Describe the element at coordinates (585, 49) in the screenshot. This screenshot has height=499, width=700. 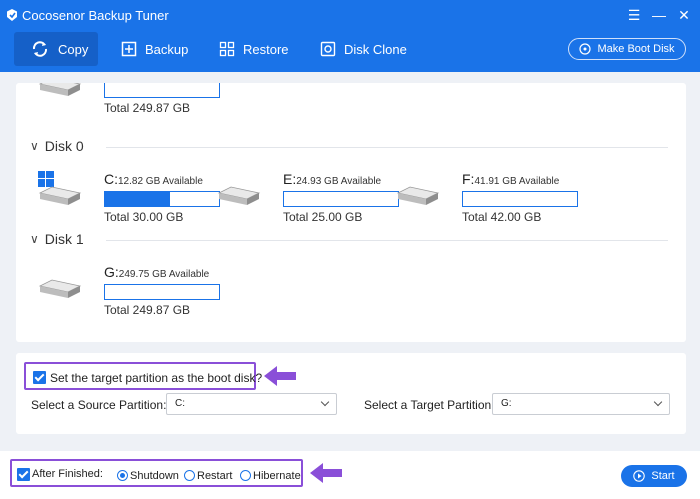
I see `boot-disk-icon` at that location.